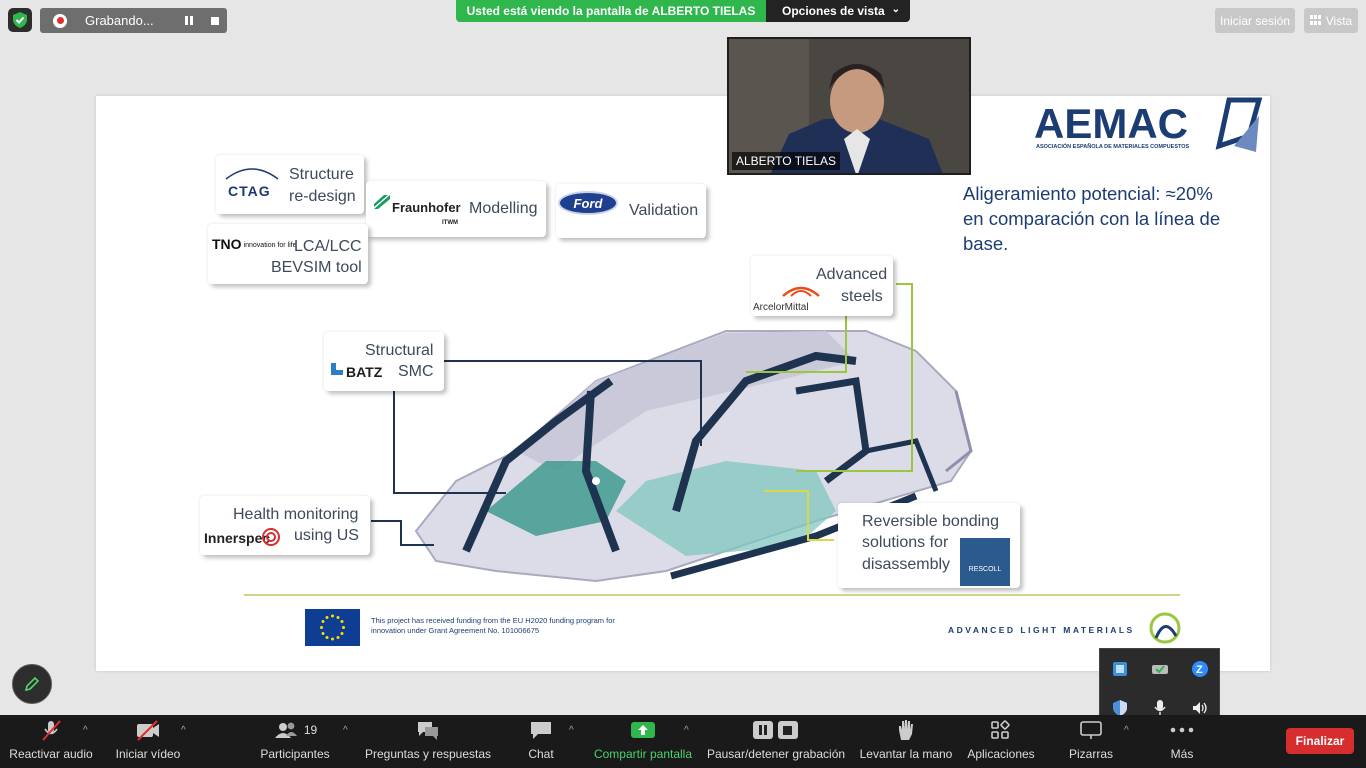 This screenshot has height=768, width=1366. I want to click on ctag-line2: re-design, so click(322, 196).